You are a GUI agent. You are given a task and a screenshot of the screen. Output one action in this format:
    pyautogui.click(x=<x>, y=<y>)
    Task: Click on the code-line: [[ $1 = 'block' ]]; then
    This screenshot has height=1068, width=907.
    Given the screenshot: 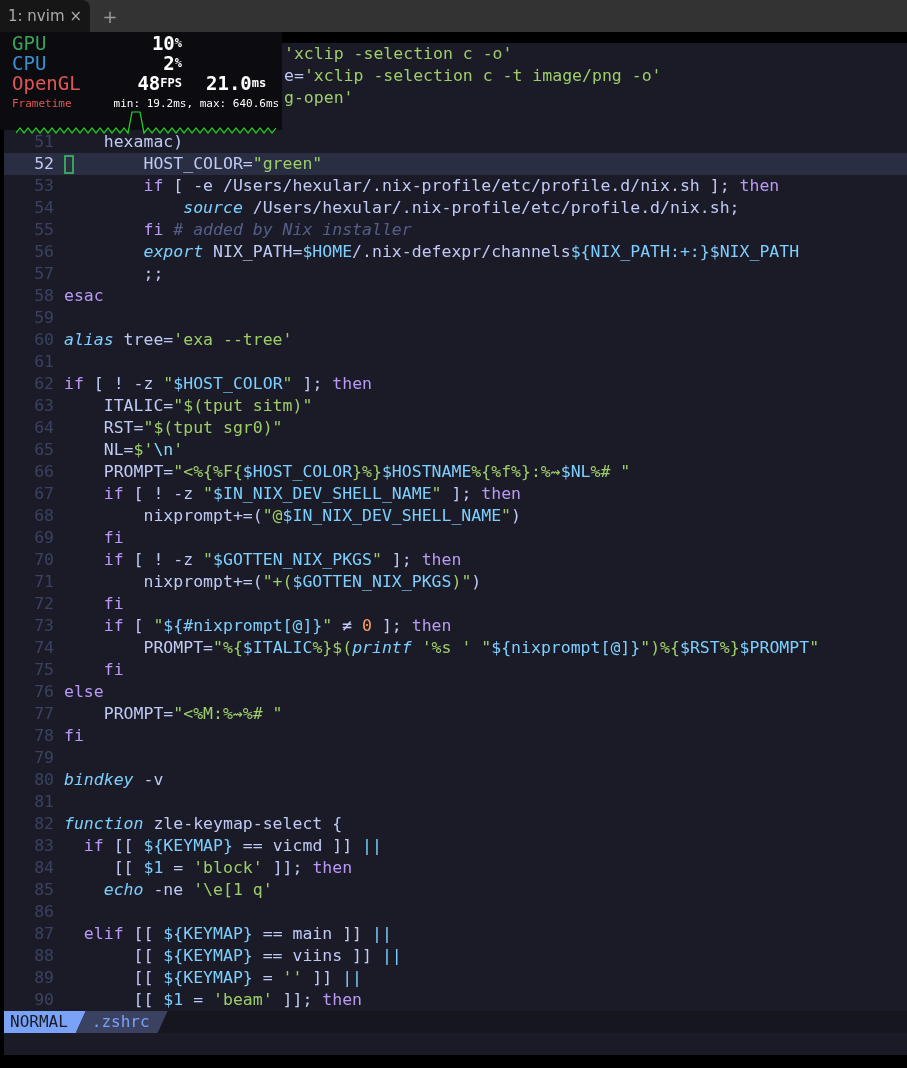 What is the action you would take?
    pyautogui.click(x=232, y=868)
    